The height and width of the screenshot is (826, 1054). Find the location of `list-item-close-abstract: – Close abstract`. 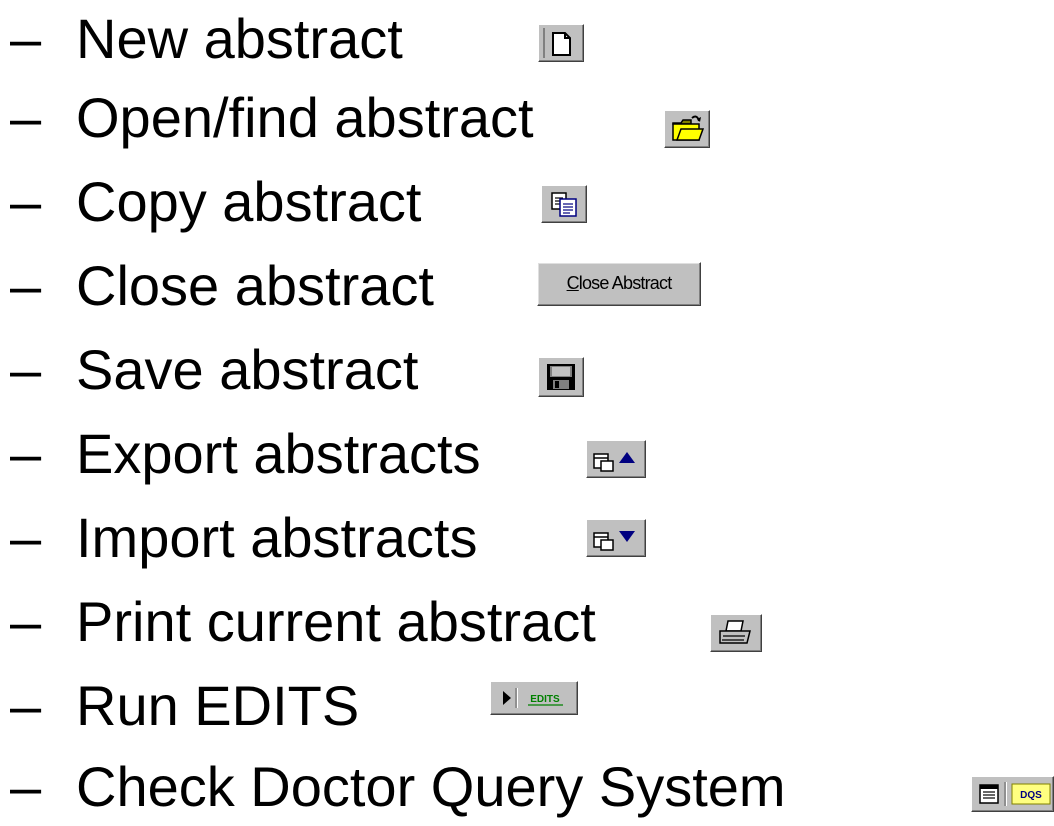

list-item-close-abstract: – Close abstract is located at coordinates (527, 286).